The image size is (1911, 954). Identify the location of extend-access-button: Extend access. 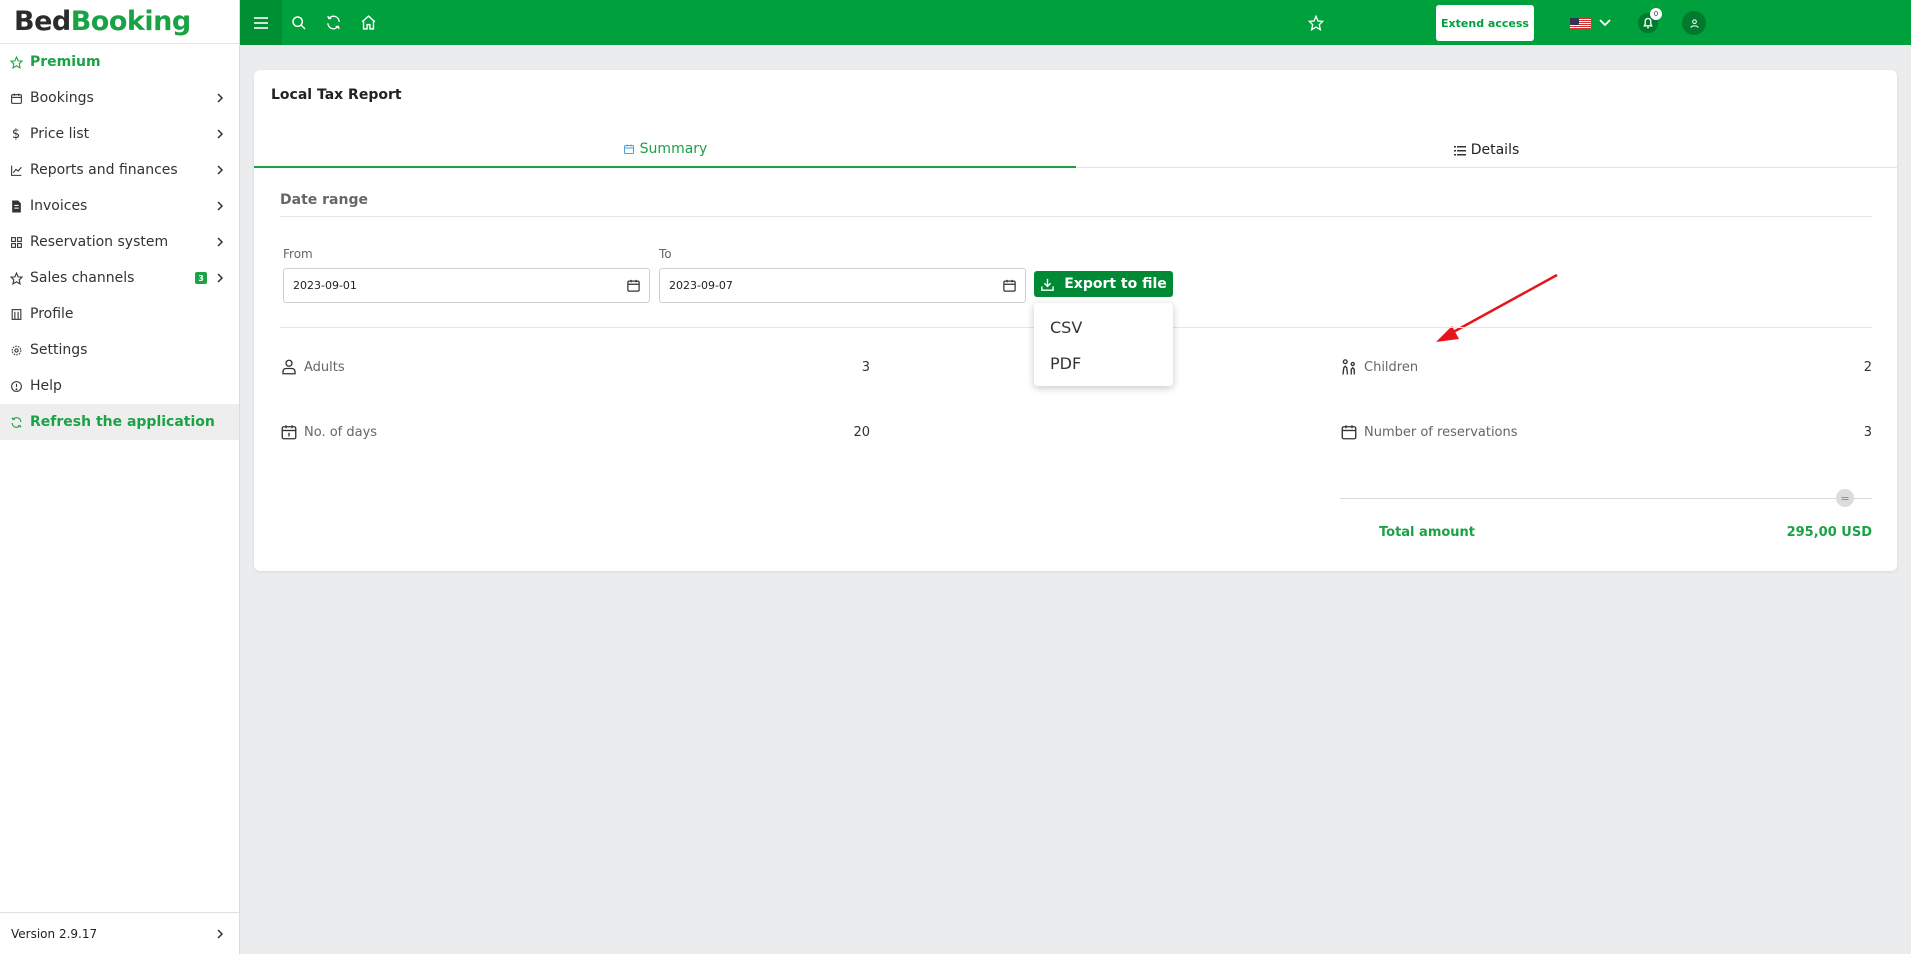
(1485, 23).